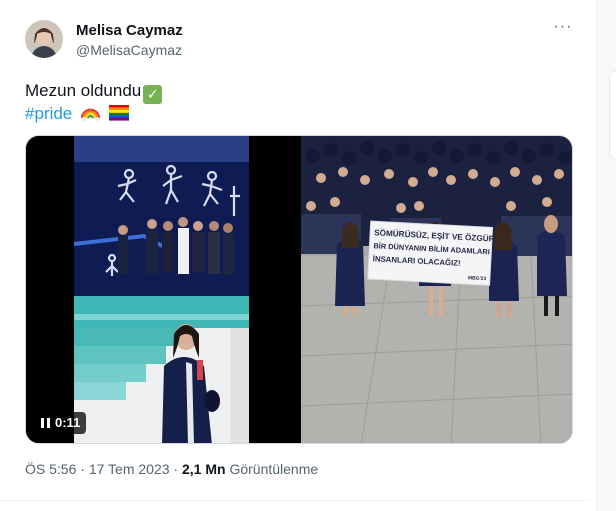 The height and width of the screenshot is (511, 616). I want to click on rainbow-icon, so click(90, 112).